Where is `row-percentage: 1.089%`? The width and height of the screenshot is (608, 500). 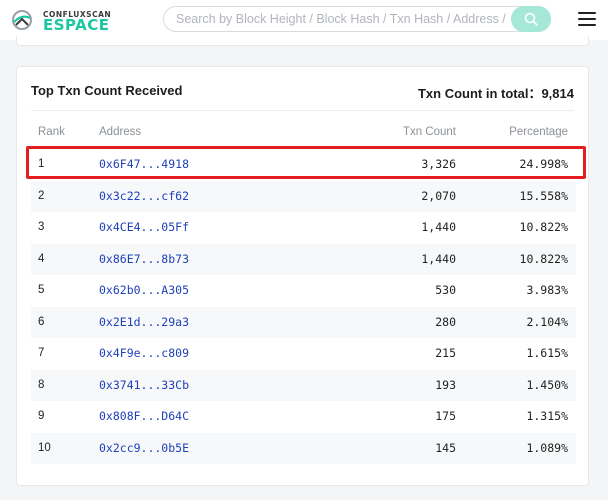
row-percentage: 1.089% is located at coordinates (547, 447).